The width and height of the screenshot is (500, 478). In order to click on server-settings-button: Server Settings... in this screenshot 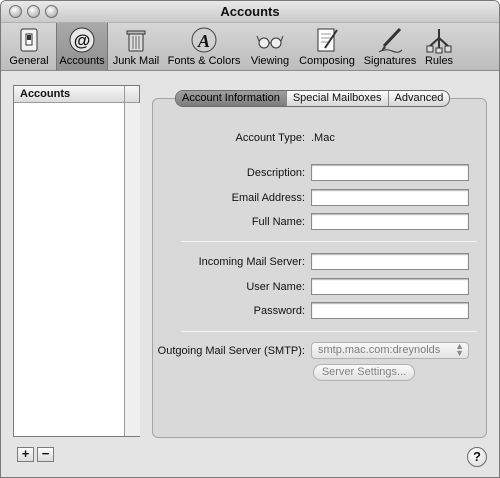, I will do `click(364, 372)`.